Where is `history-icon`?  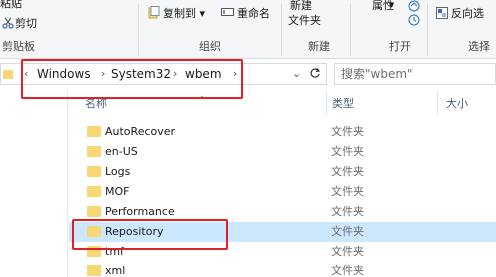
history-icon is located at coordinates (414, 20).